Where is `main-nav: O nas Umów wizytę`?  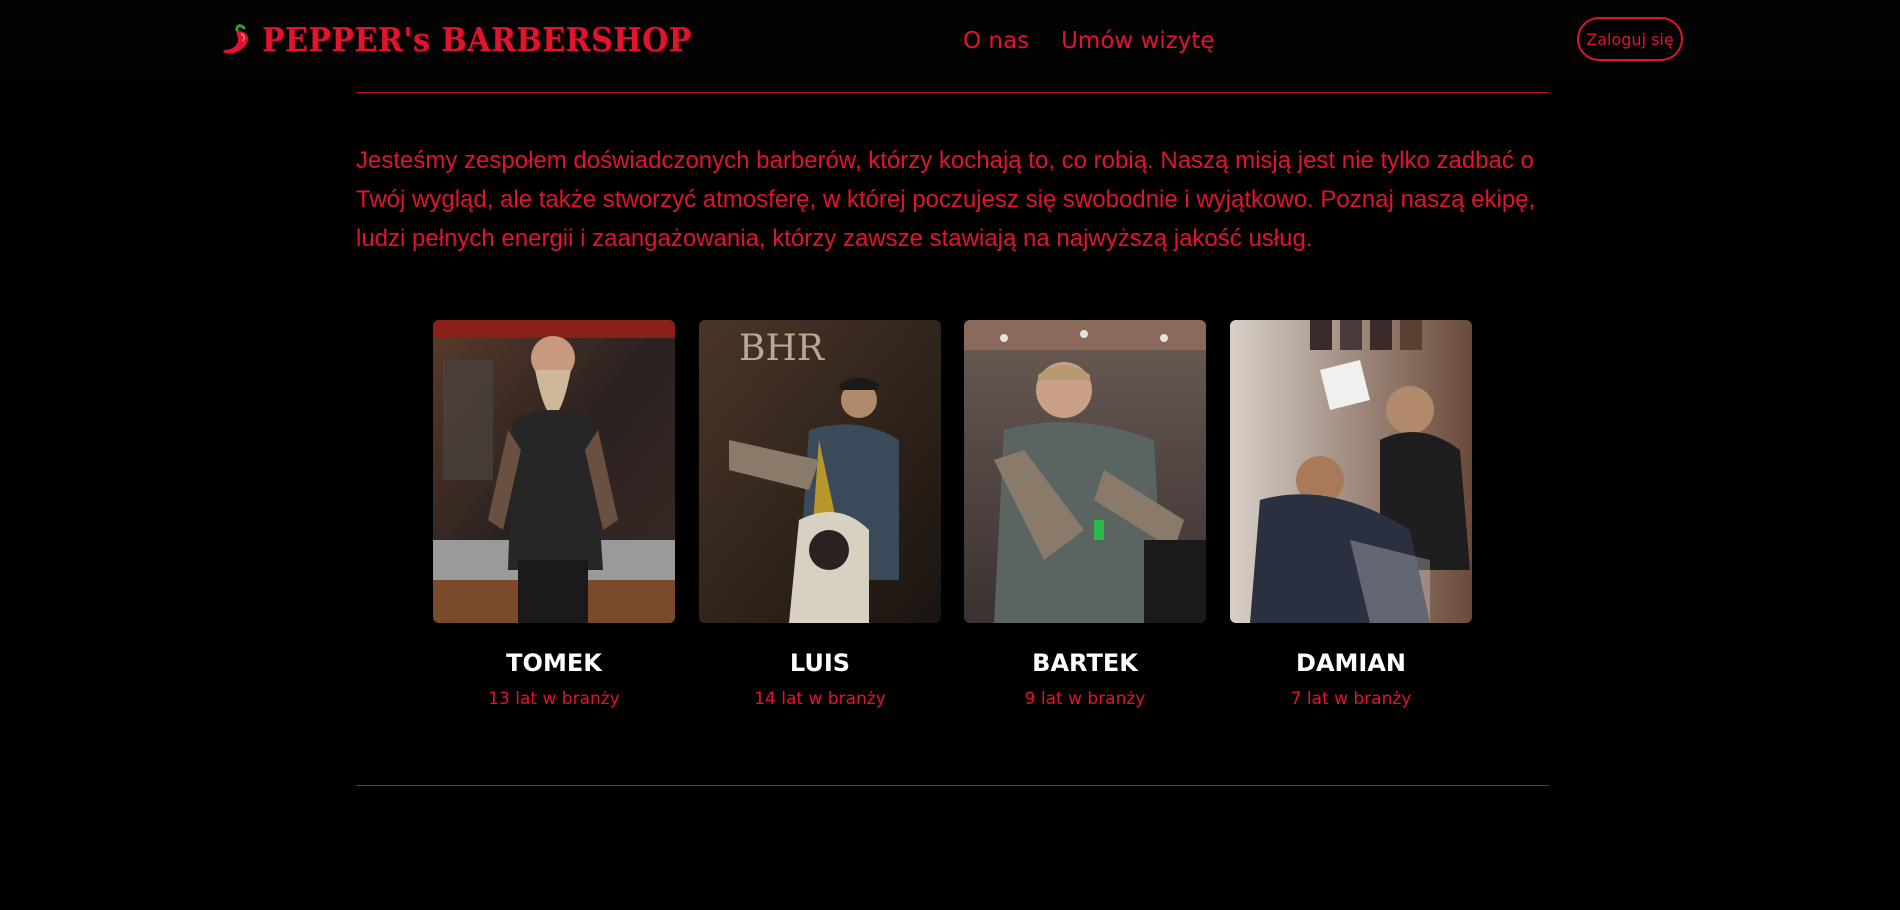 main-nav: O nas Umów wizytę is located at coordinates (1089, 41).